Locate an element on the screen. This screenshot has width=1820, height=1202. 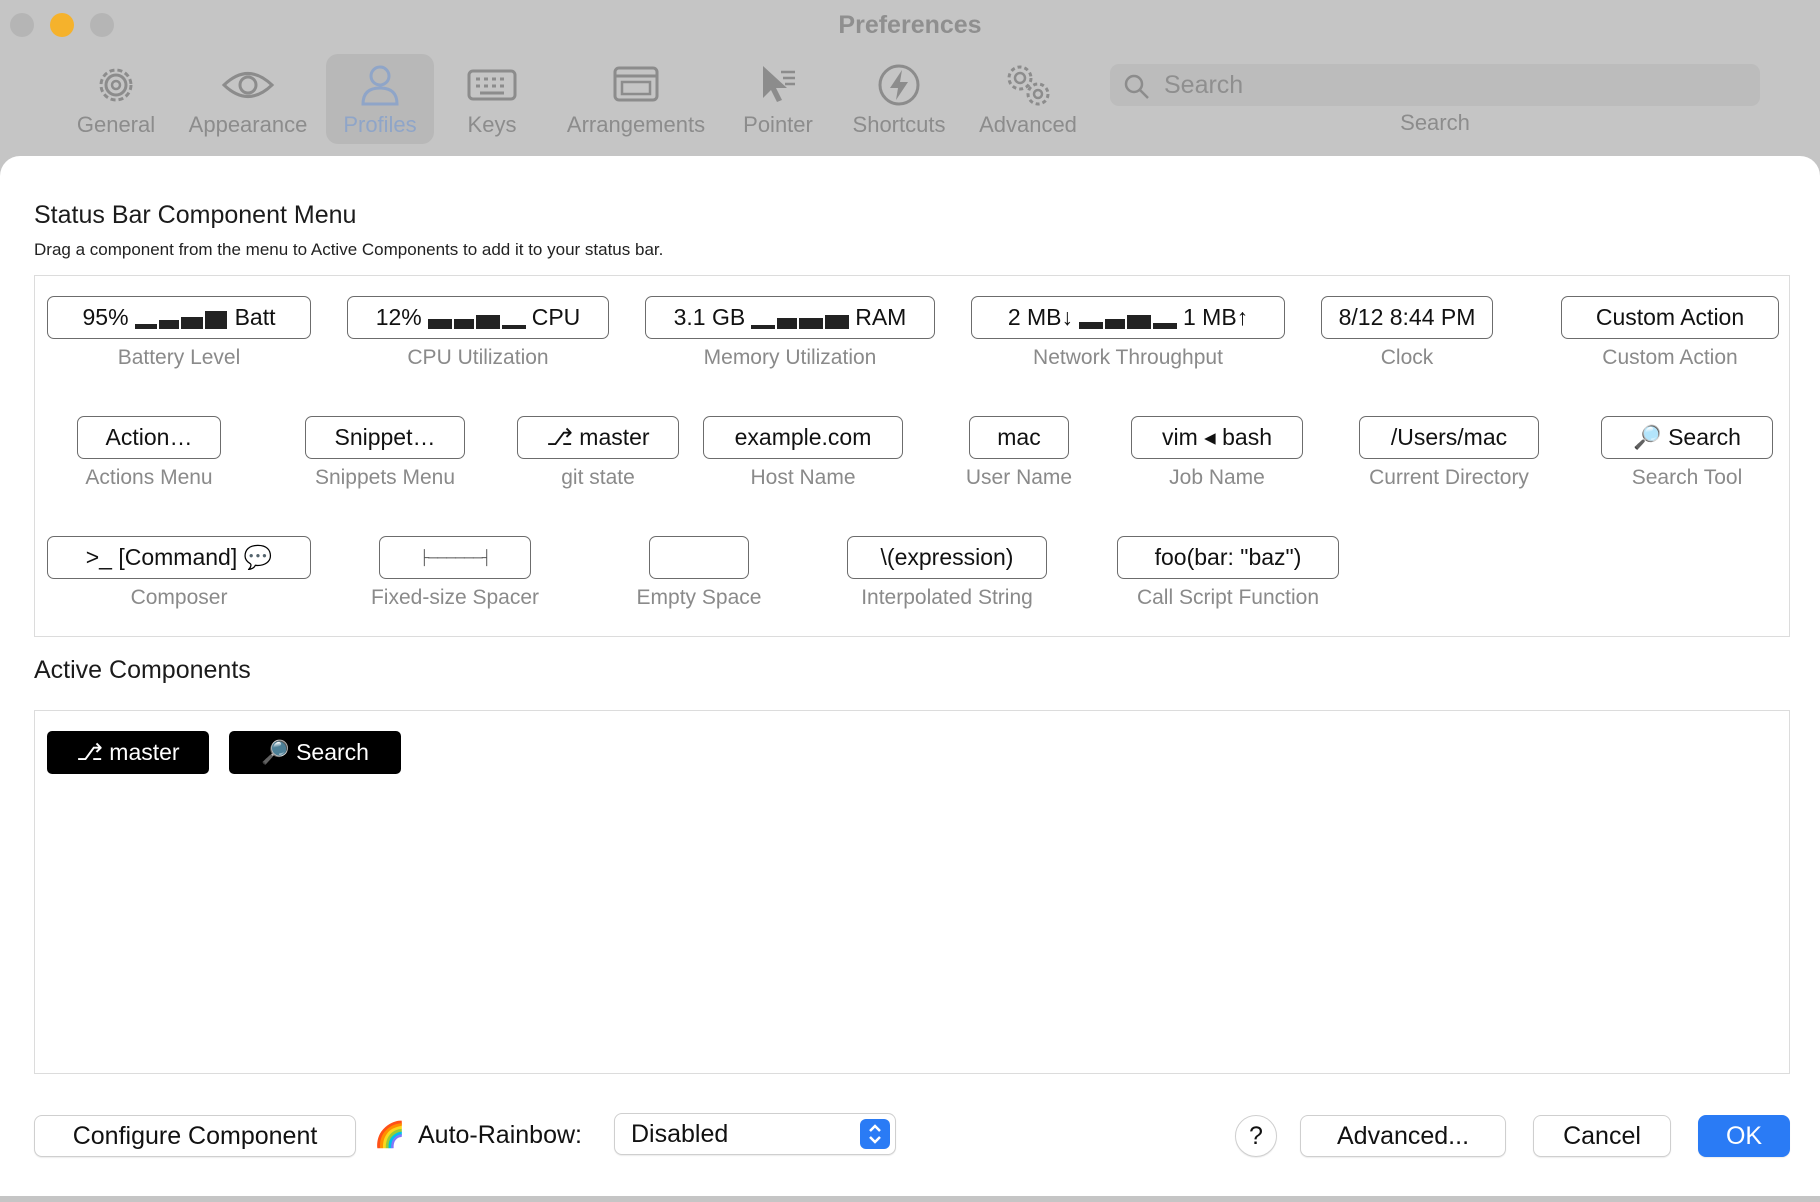
rainbow-icon: 🌈 is located at coordinates (390, 1135).